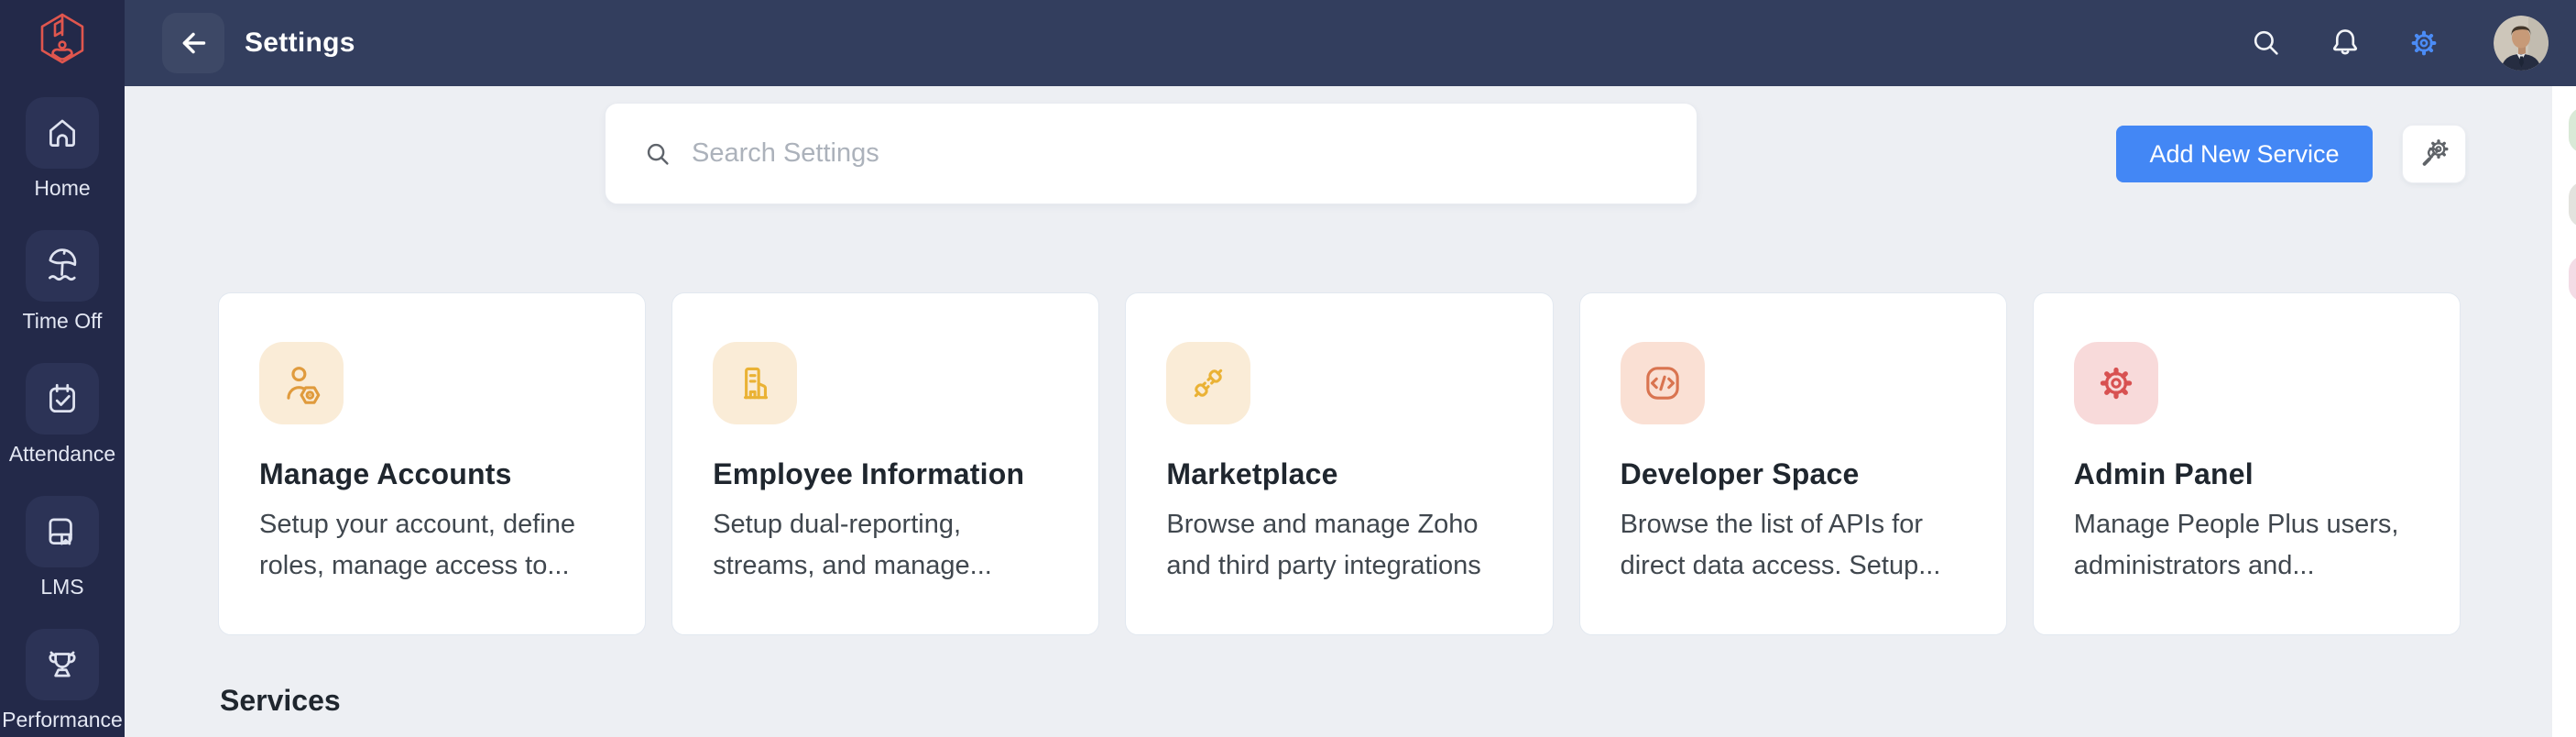 This screenshot has width=2576, height=737. What do you see at coordinates (1663, 383) in the screenshot?
I see `code-square-icon` at bounding box center [1663, 383].